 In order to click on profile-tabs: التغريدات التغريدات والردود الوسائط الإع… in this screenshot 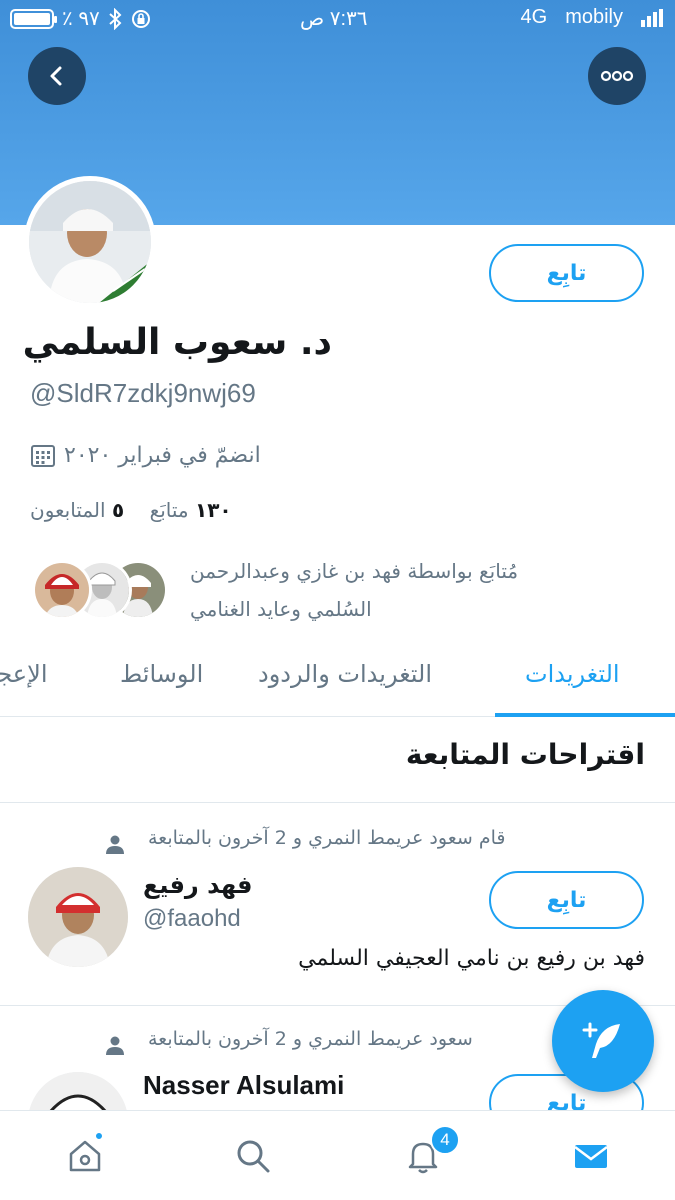, I will do `click(337, 678)`.